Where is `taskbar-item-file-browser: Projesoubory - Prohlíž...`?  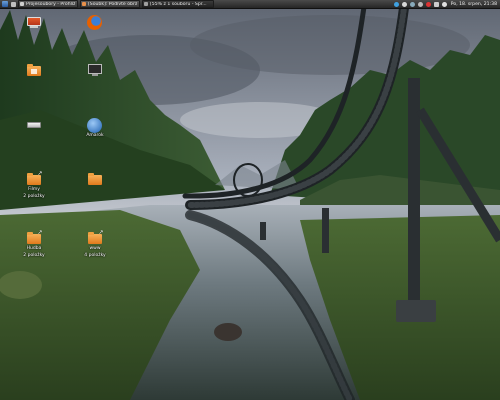 taskbar-item-file-browser: Projesoubory - Prohlíž... is located at coordinates (48, 4).